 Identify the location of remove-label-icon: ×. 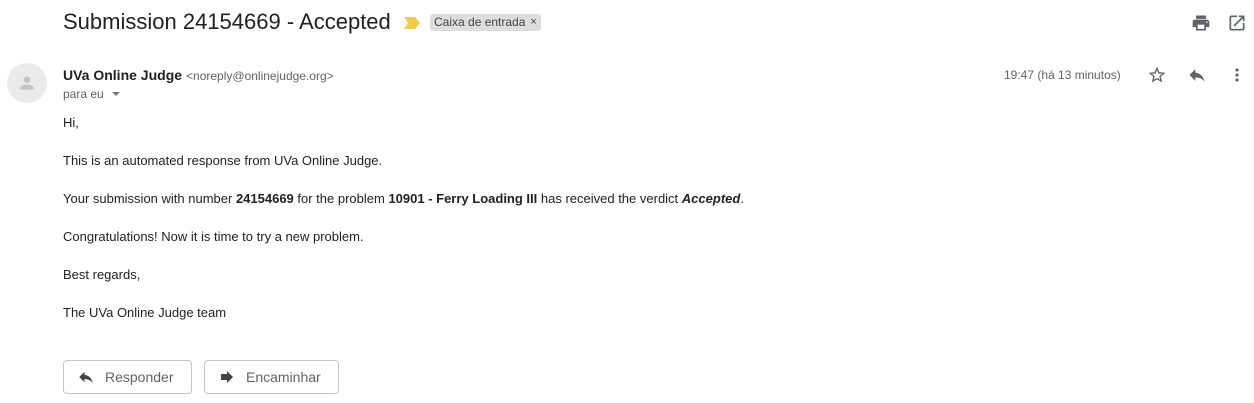
(533, 22).